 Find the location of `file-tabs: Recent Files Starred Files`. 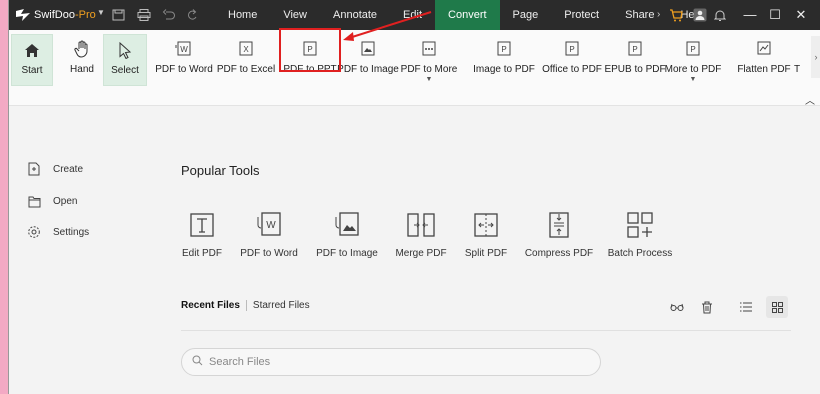

file-tabs: Recent Files Starred Files is located at coordinates (245, 305).